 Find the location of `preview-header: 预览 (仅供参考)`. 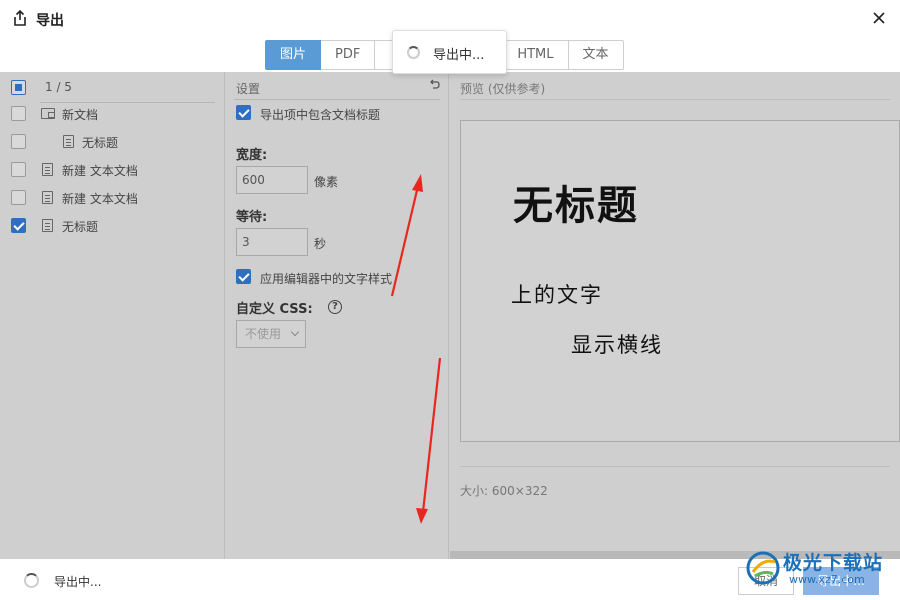

preview-header: 预览 (仅供参考) is located at coordinates (503, 89).